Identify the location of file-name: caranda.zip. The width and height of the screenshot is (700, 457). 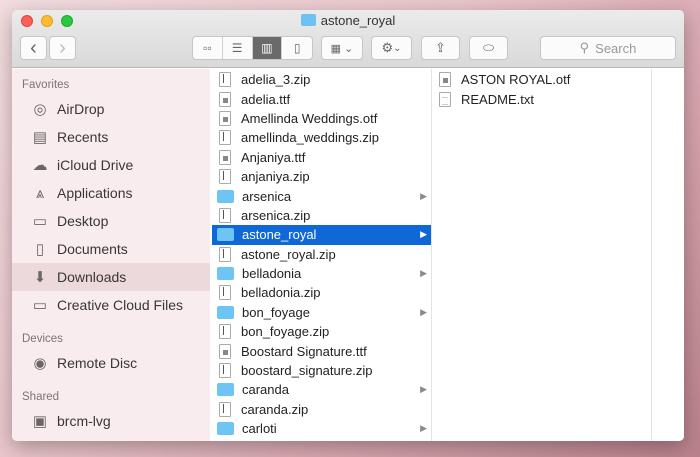
(275, 409).